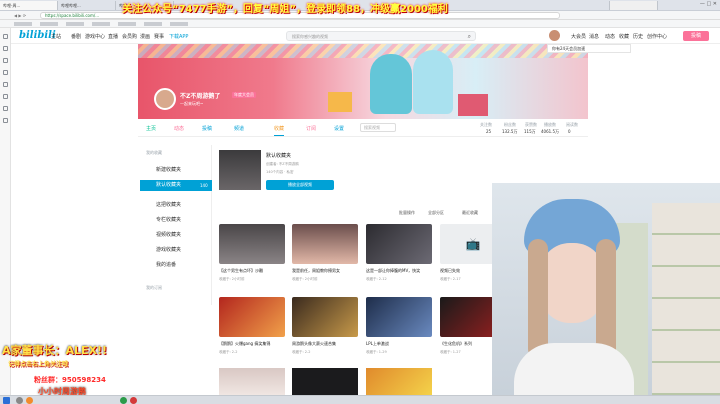  I want to click on play-all-button: 播放全部视频, so click(300, 185).